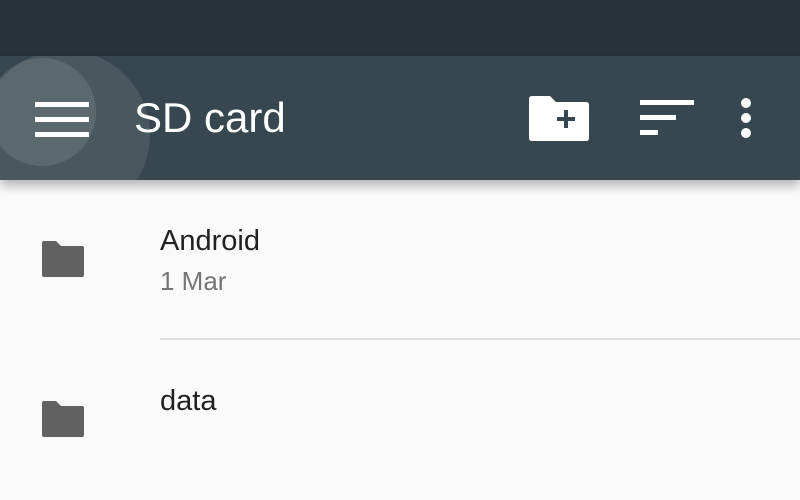 The width and height of the screenshot is (800, 500). What do you see at coordinates (400, 28) in the screenshot?
I see `status-bar` at bounding box center [400, 28].